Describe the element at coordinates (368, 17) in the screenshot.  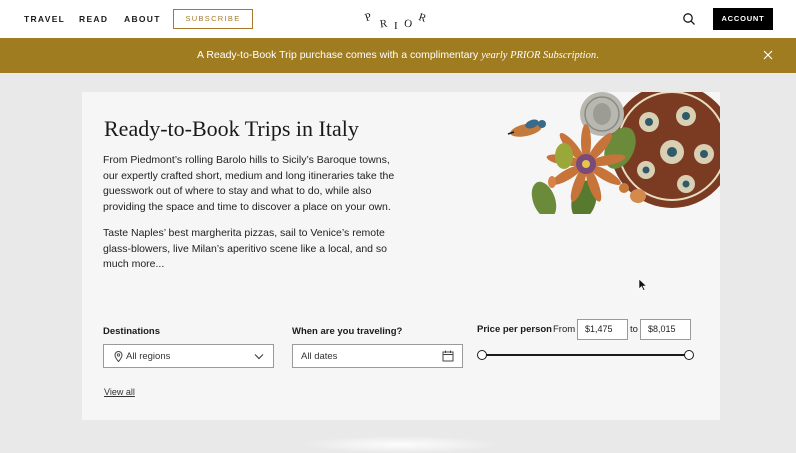
I see `logo-letter-p: P` at that location.